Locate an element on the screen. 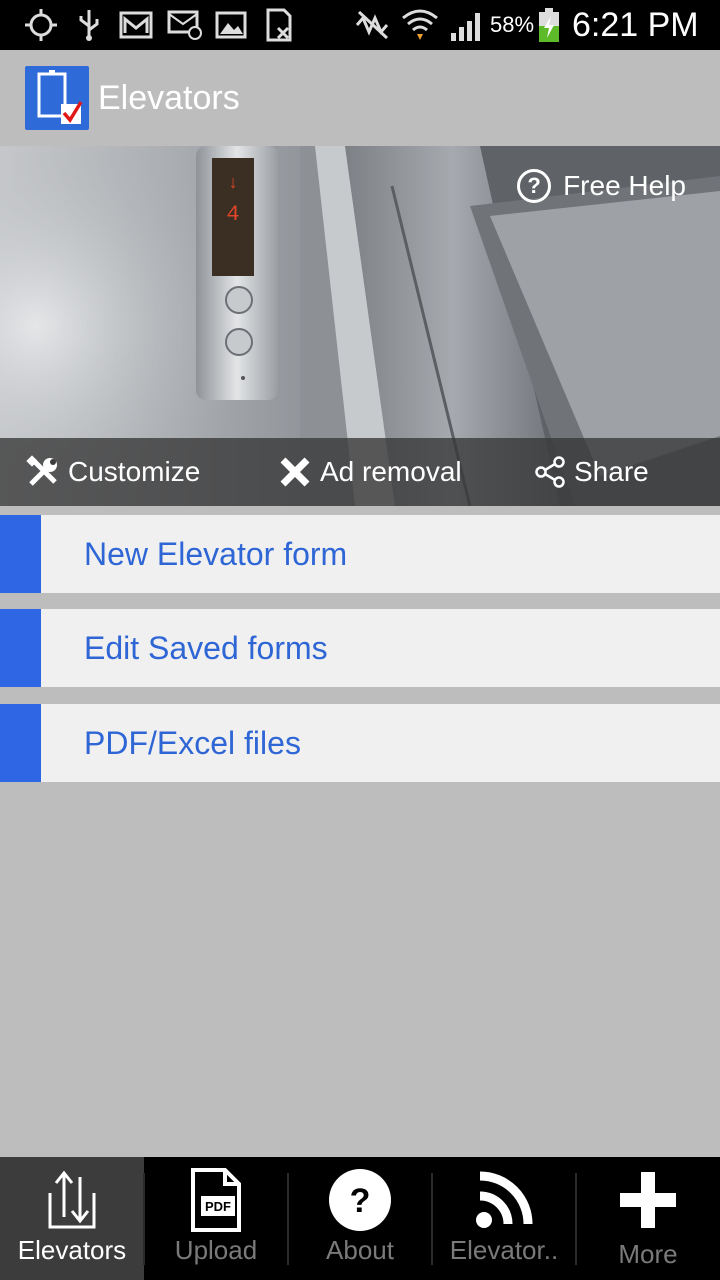 The height and width of the screenshot is (1280, 720). tab-about: ? About is located at coordinates (360, 1218).